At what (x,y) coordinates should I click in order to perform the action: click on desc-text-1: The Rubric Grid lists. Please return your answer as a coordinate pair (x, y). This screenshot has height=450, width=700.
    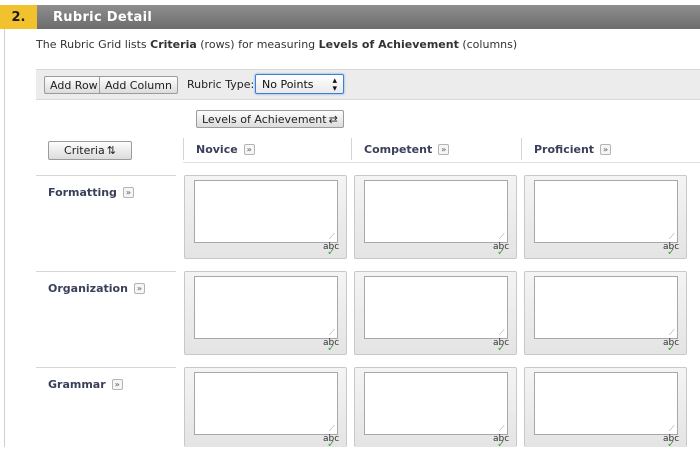
    Looking at the image, I should click on (93, 44).